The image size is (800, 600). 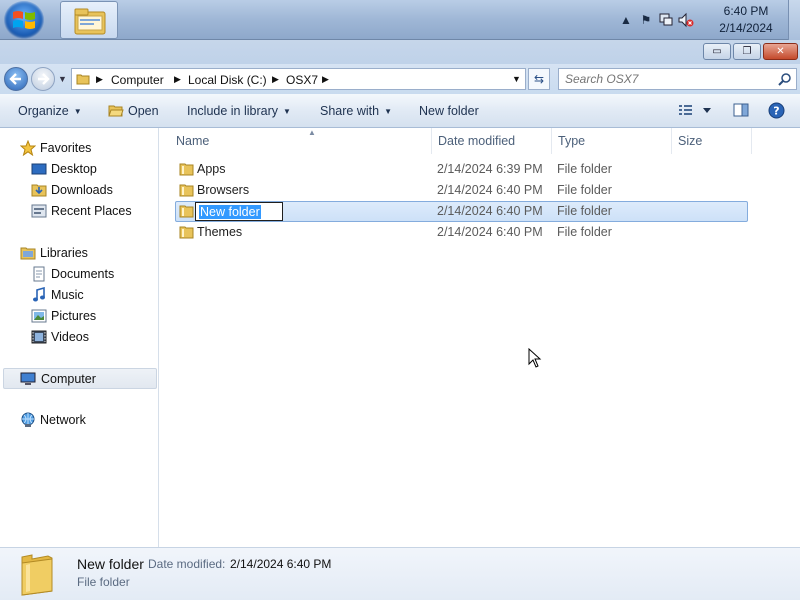 I want to click on open-button: Open, so click(x=133, y=111).